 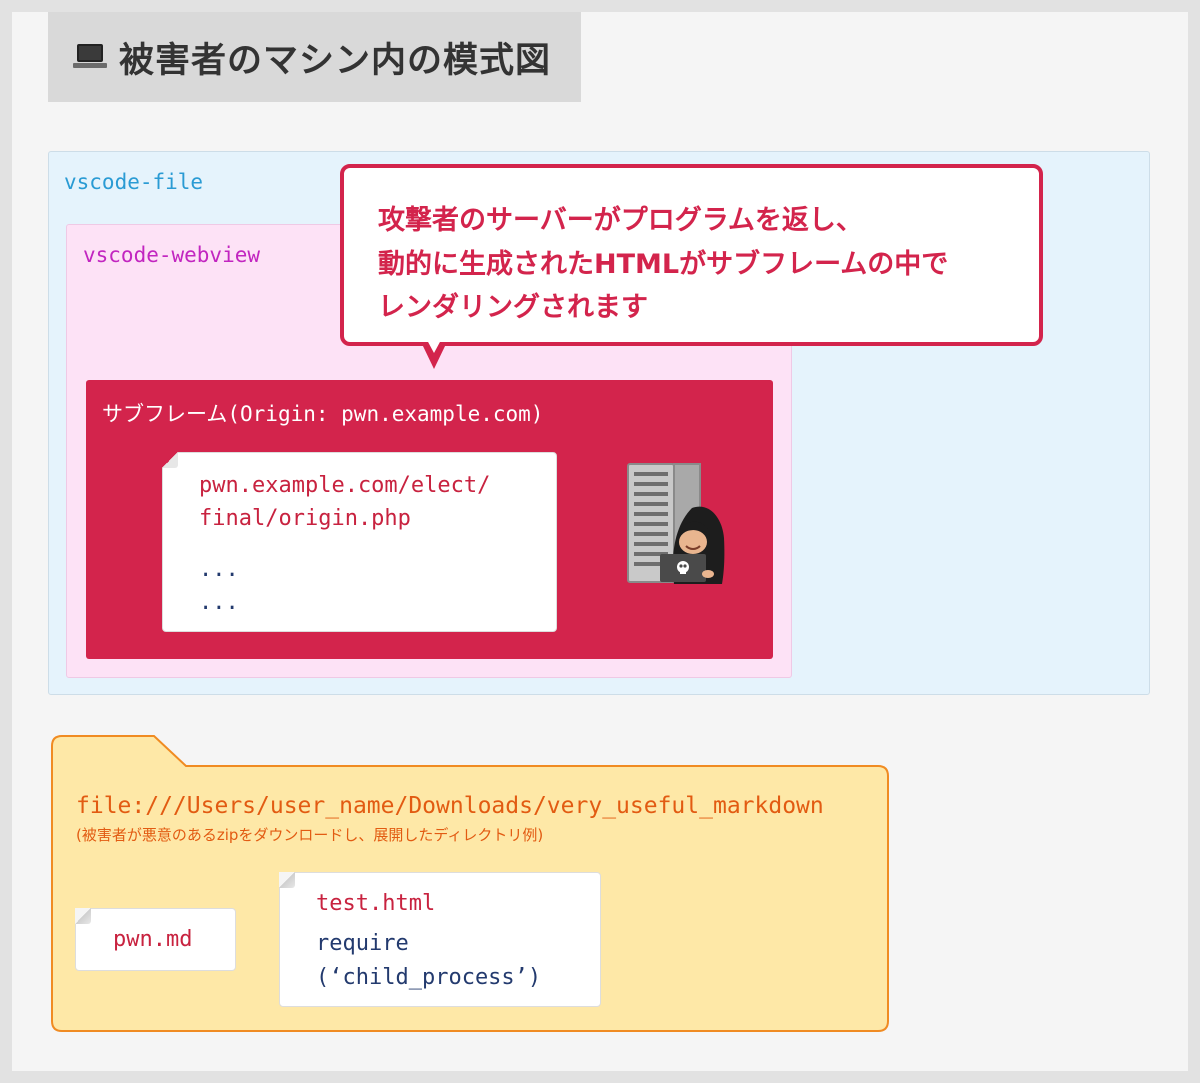 I want to click on vscode-webview-label: vscode-webview, so click(x=172, y=255).